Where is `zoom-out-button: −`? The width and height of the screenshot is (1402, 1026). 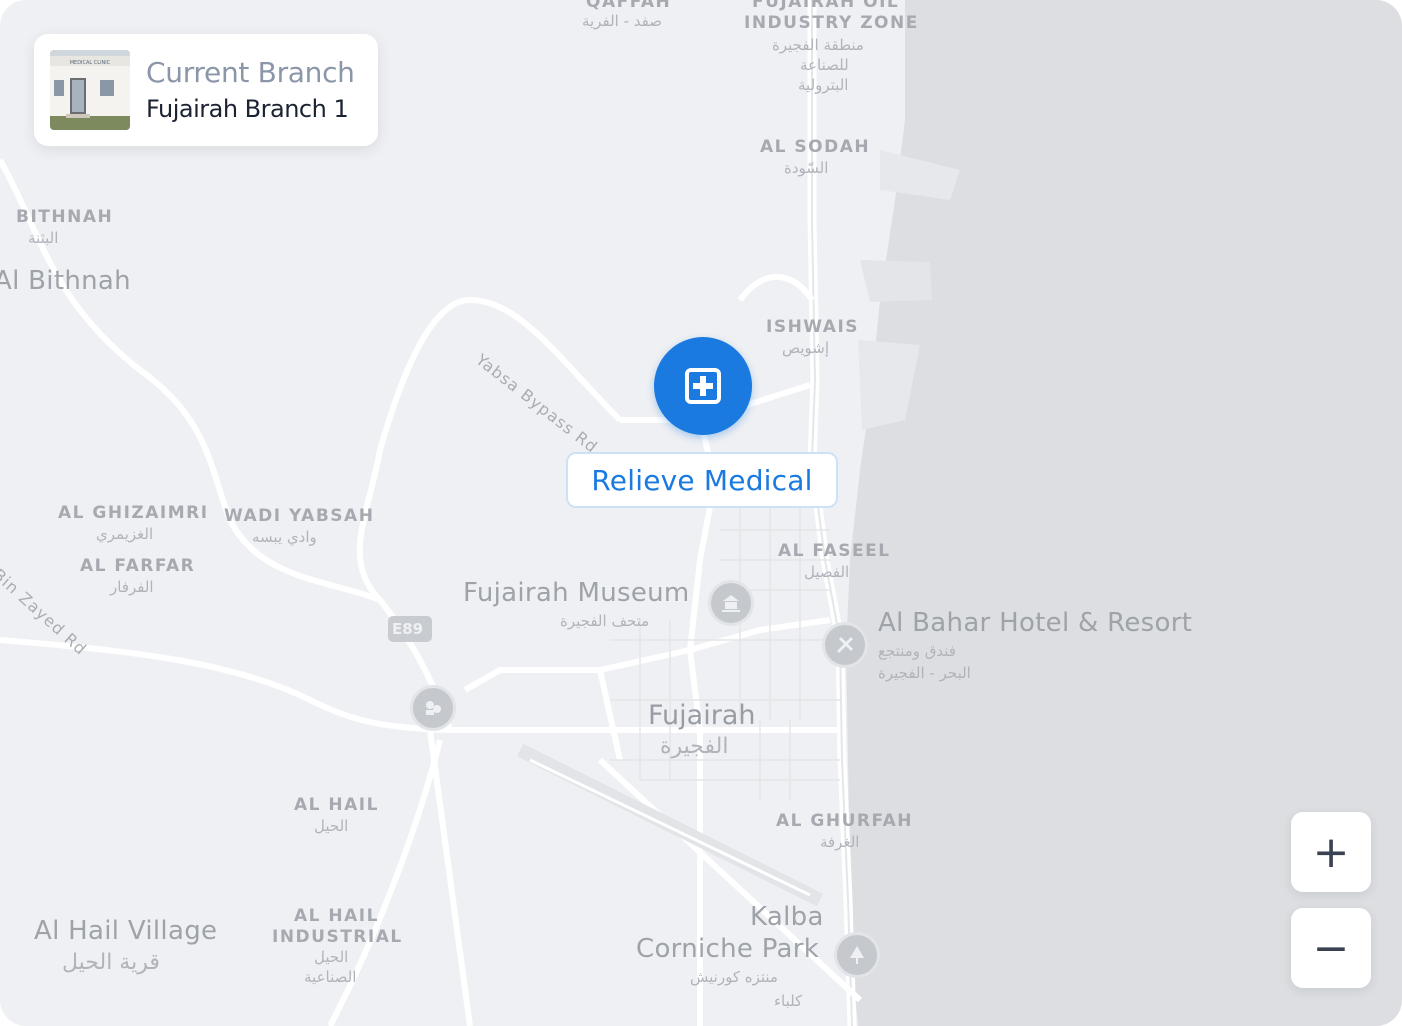
zoom-out-button: − is located at coordinates (1331, 948).